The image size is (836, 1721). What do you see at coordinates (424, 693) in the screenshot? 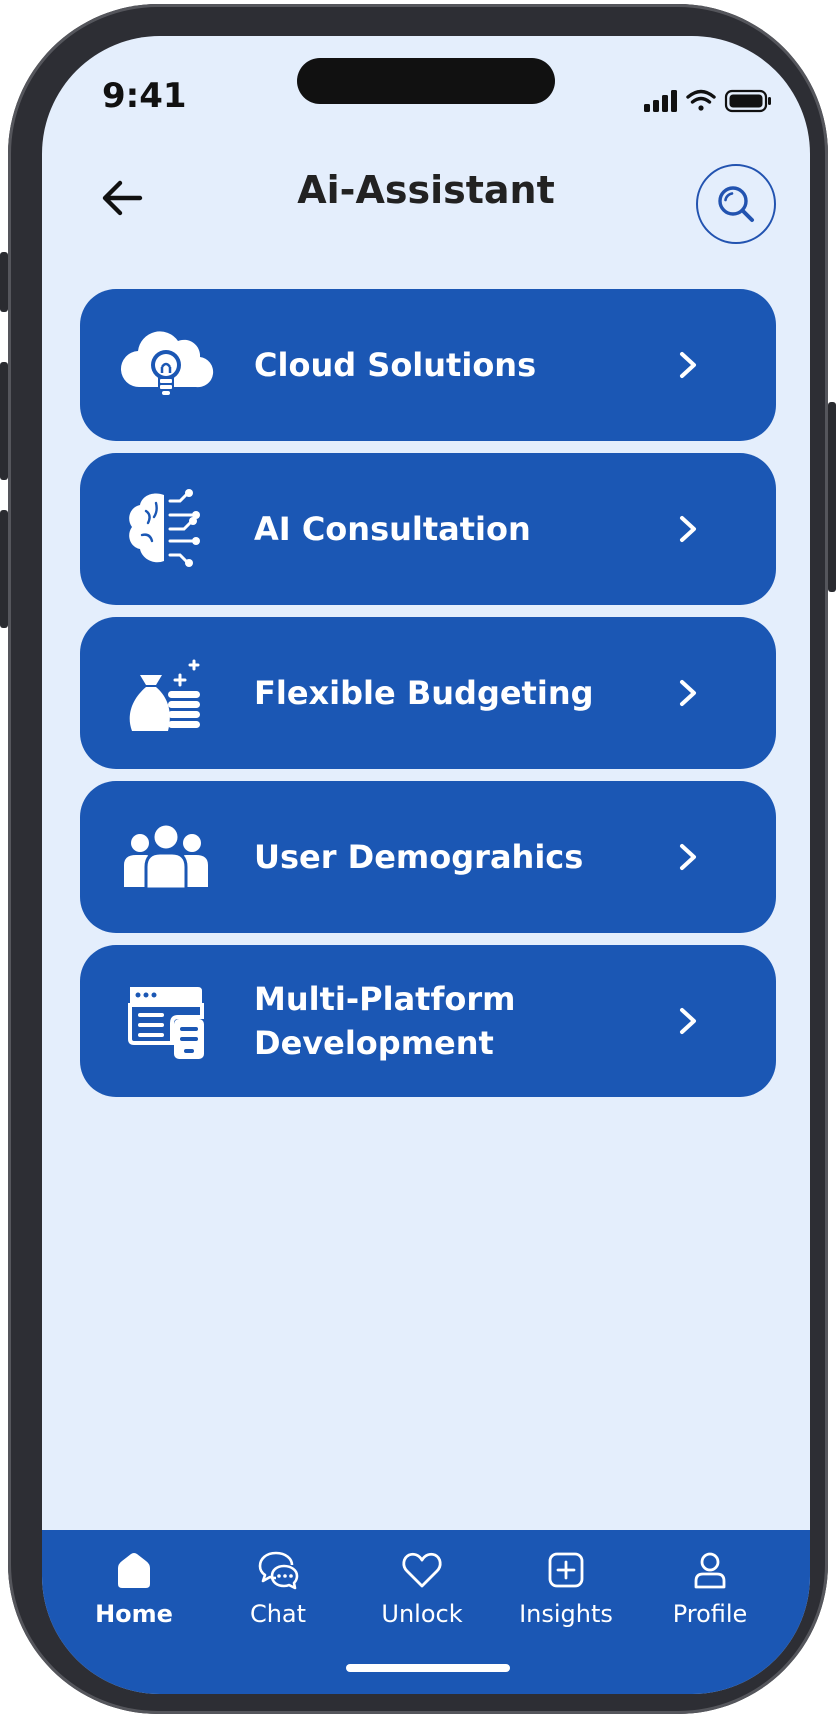
I see `menu-item-label: Flexible Budgeting` at bounding box center [424, 693].